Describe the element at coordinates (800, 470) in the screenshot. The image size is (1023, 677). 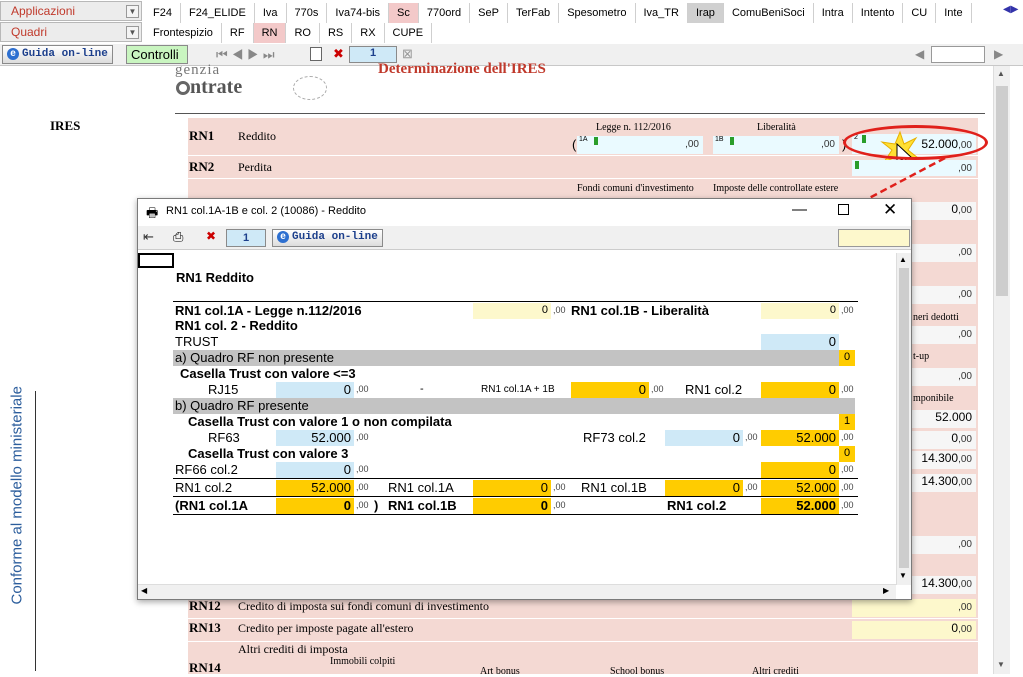
I see `rf66-result: 0` at that location.